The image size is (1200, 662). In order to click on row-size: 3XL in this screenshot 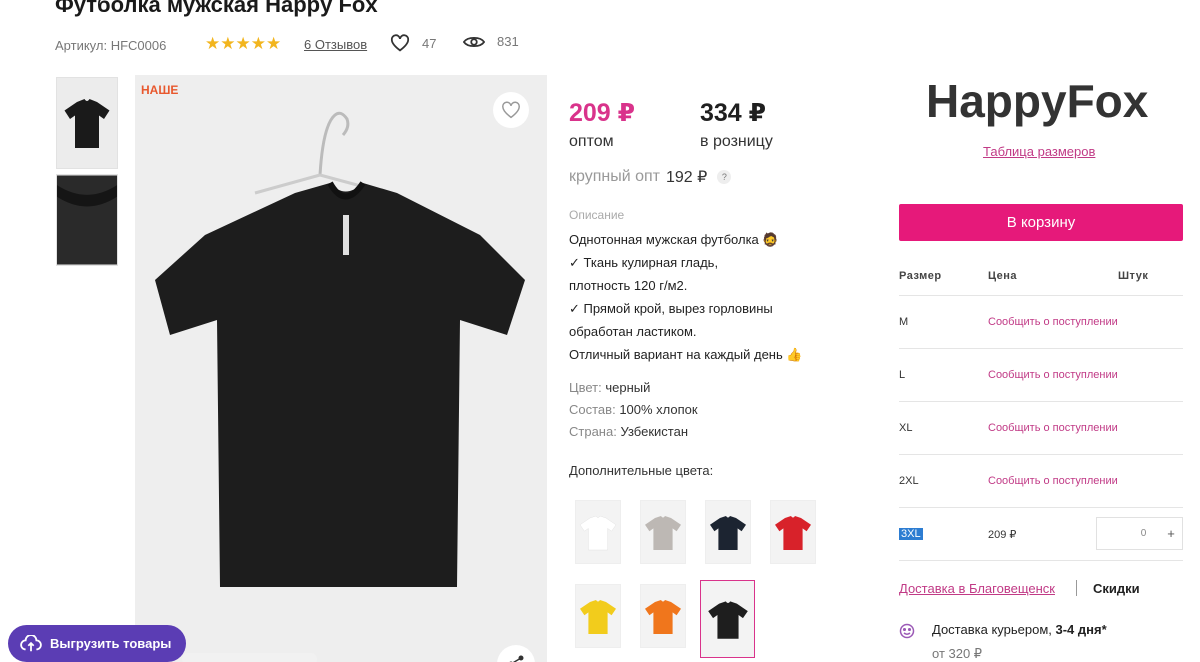, I will do `click(911, 534)`.